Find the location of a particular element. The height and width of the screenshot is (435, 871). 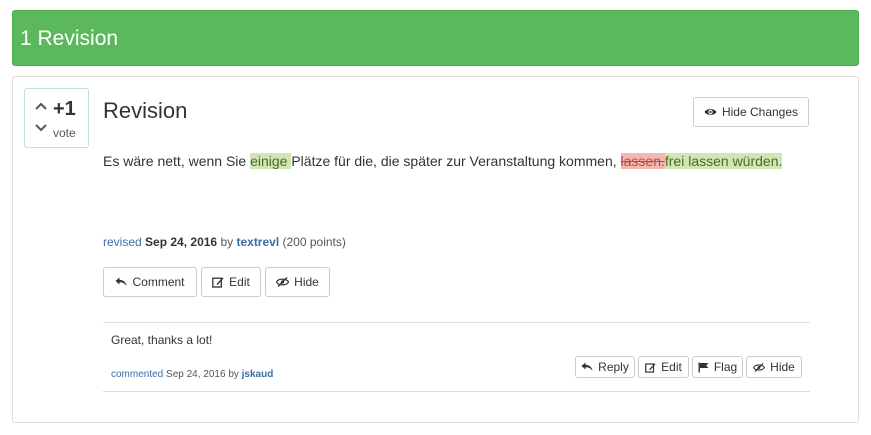

comment-user-link: jskaud is located at coordinates (258, 374).